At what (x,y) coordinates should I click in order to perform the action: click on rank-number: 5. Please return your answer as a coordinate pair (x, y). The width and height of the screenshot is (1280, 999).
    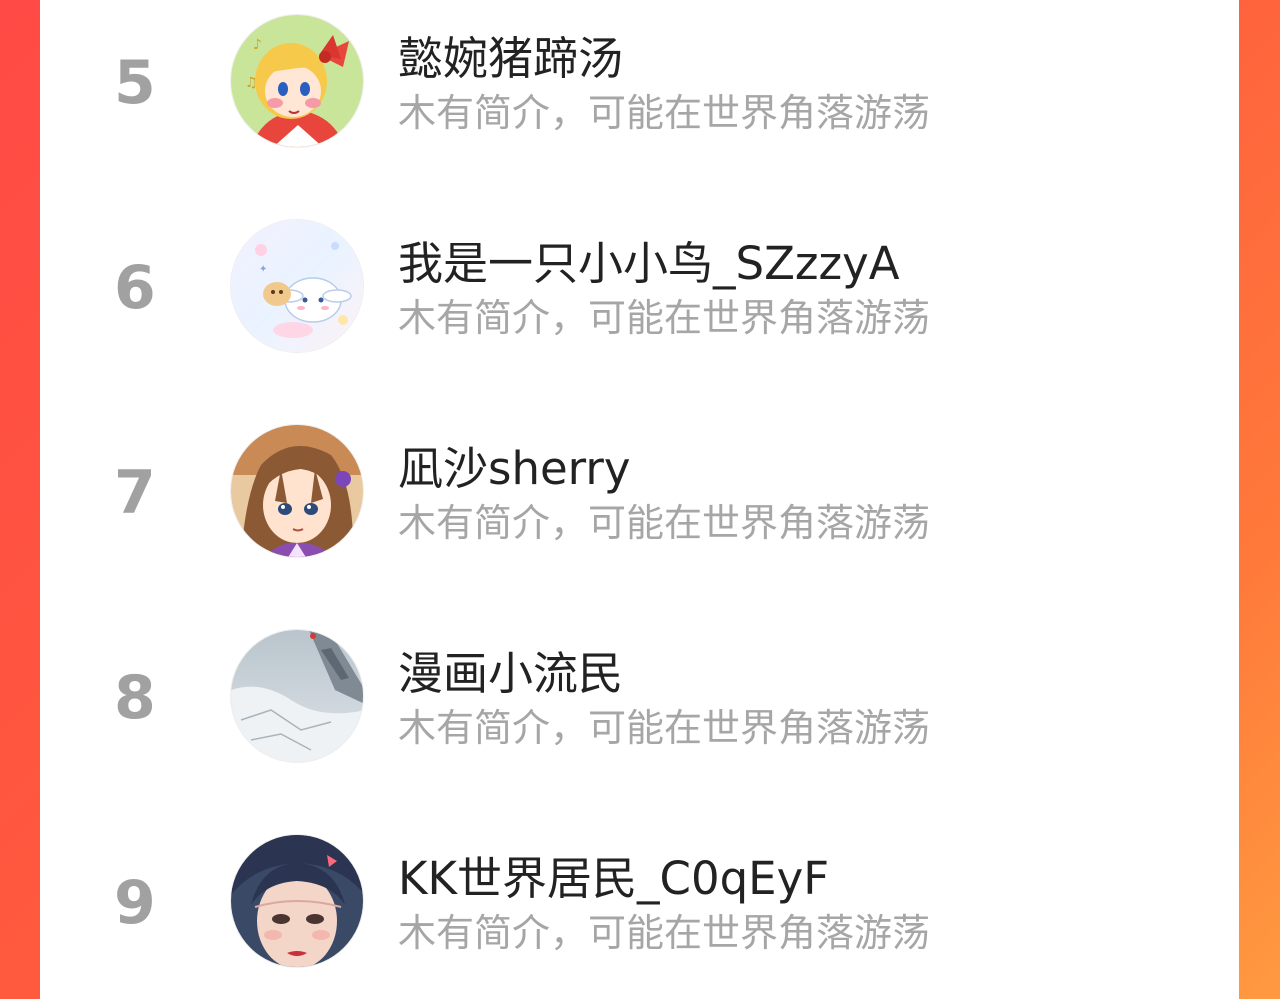
    Looking at the image, I should click on (135, 83).